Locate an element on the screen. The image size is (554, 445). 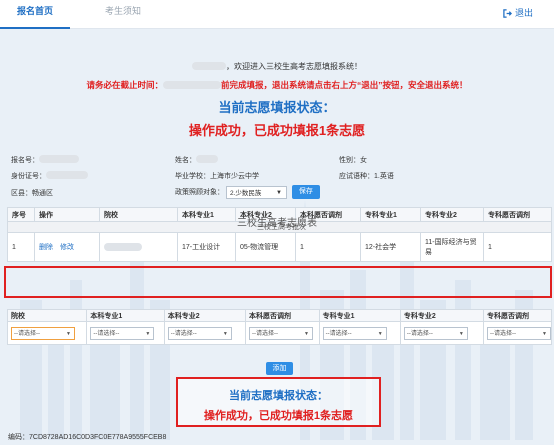
logout-label: 退出 is located at coordinates (523, 13).